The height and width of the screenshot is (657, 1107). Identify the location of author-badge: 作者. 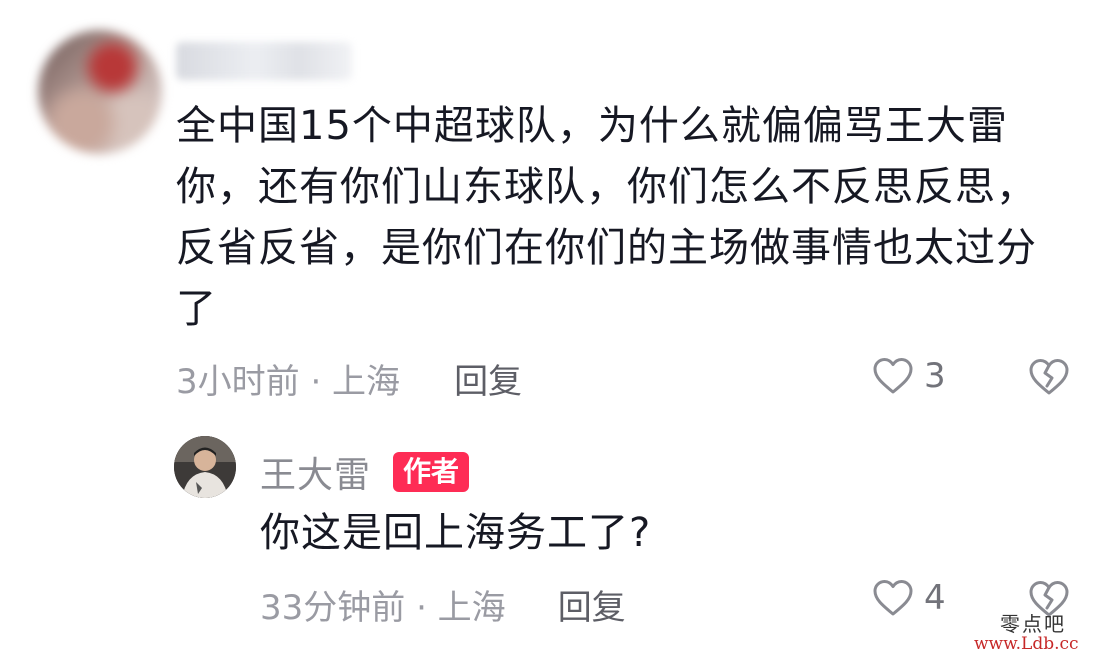
(431, 472).